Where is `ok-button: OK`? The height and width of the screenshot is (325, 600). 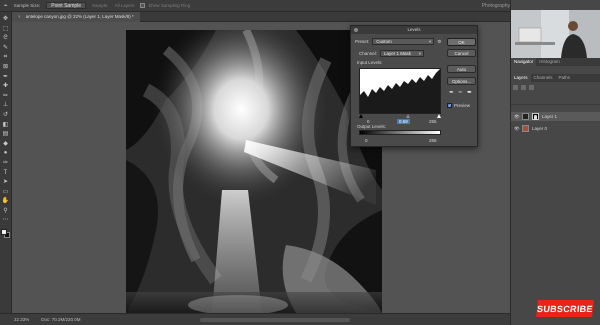 ok-button: OK is located at coordinates (461, 42).